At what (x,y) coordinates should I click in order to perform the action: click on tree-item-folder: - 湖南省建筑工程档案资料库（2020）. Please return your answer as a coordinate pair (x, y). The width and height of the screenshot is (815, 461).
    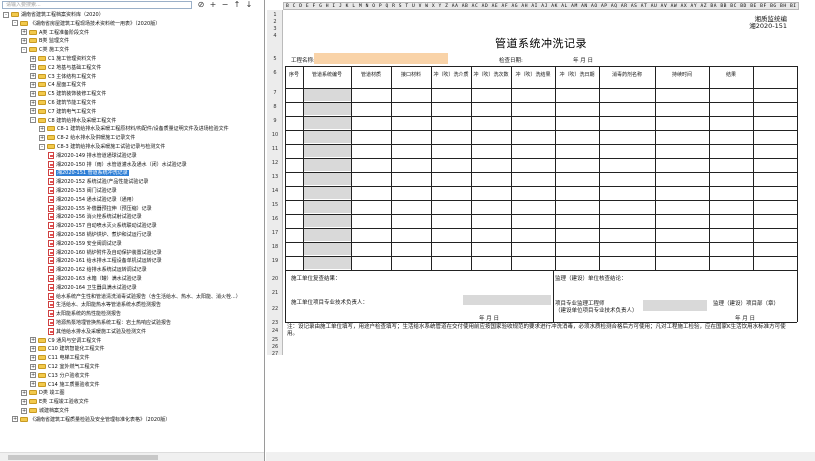
    Looking at the image, I should click on (53, 15).